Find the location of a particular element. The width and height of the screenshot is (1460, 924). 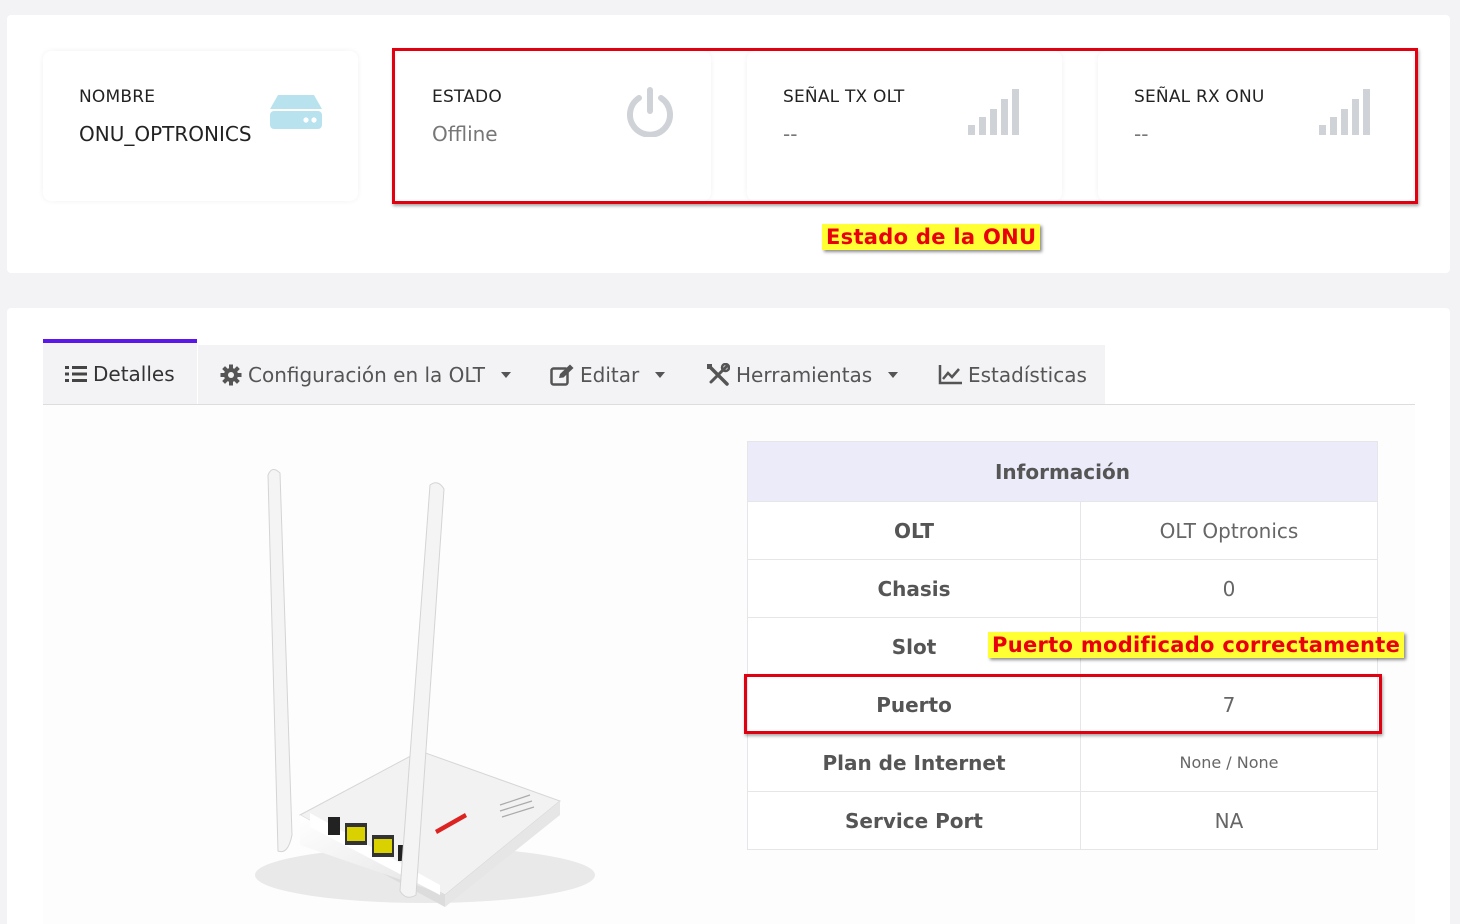

row-value: 0 is located at coordinates (1229, 588).